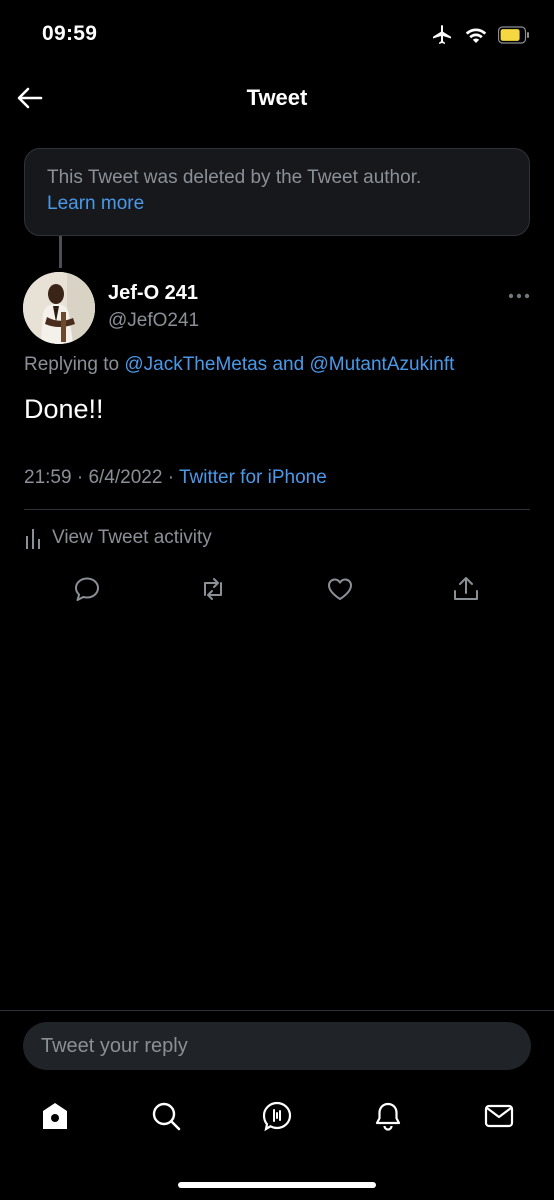 Image resolution: width=554 pixels, height=1200 pixels. What do you see at coordinates (72, 364) in the screenshot?
I see `replying-prefix: Replying to` at bounding box center [72, 364].